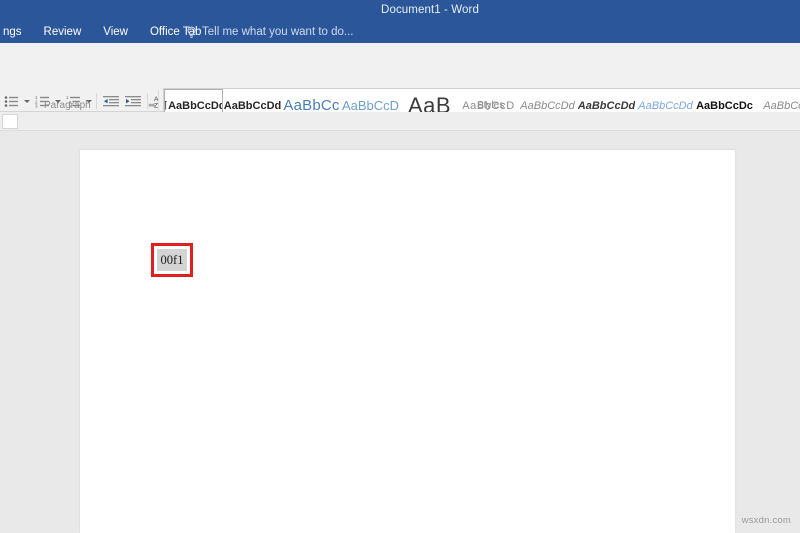  Describe the element at coordinates (67, 105) in the screenshot. I see `group-label-paragraph: Paragraph` at that location.